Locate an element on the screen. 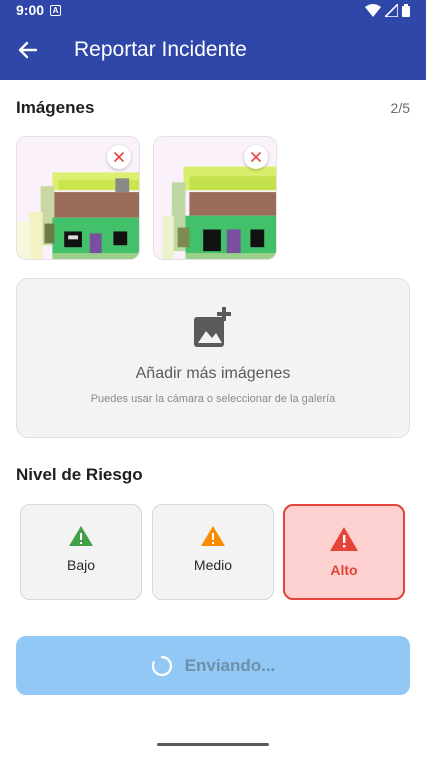 The width and height of the screenshot is (426, 757). images-section-header: Imágenes 2/5 is located at coordinates (213, 108).